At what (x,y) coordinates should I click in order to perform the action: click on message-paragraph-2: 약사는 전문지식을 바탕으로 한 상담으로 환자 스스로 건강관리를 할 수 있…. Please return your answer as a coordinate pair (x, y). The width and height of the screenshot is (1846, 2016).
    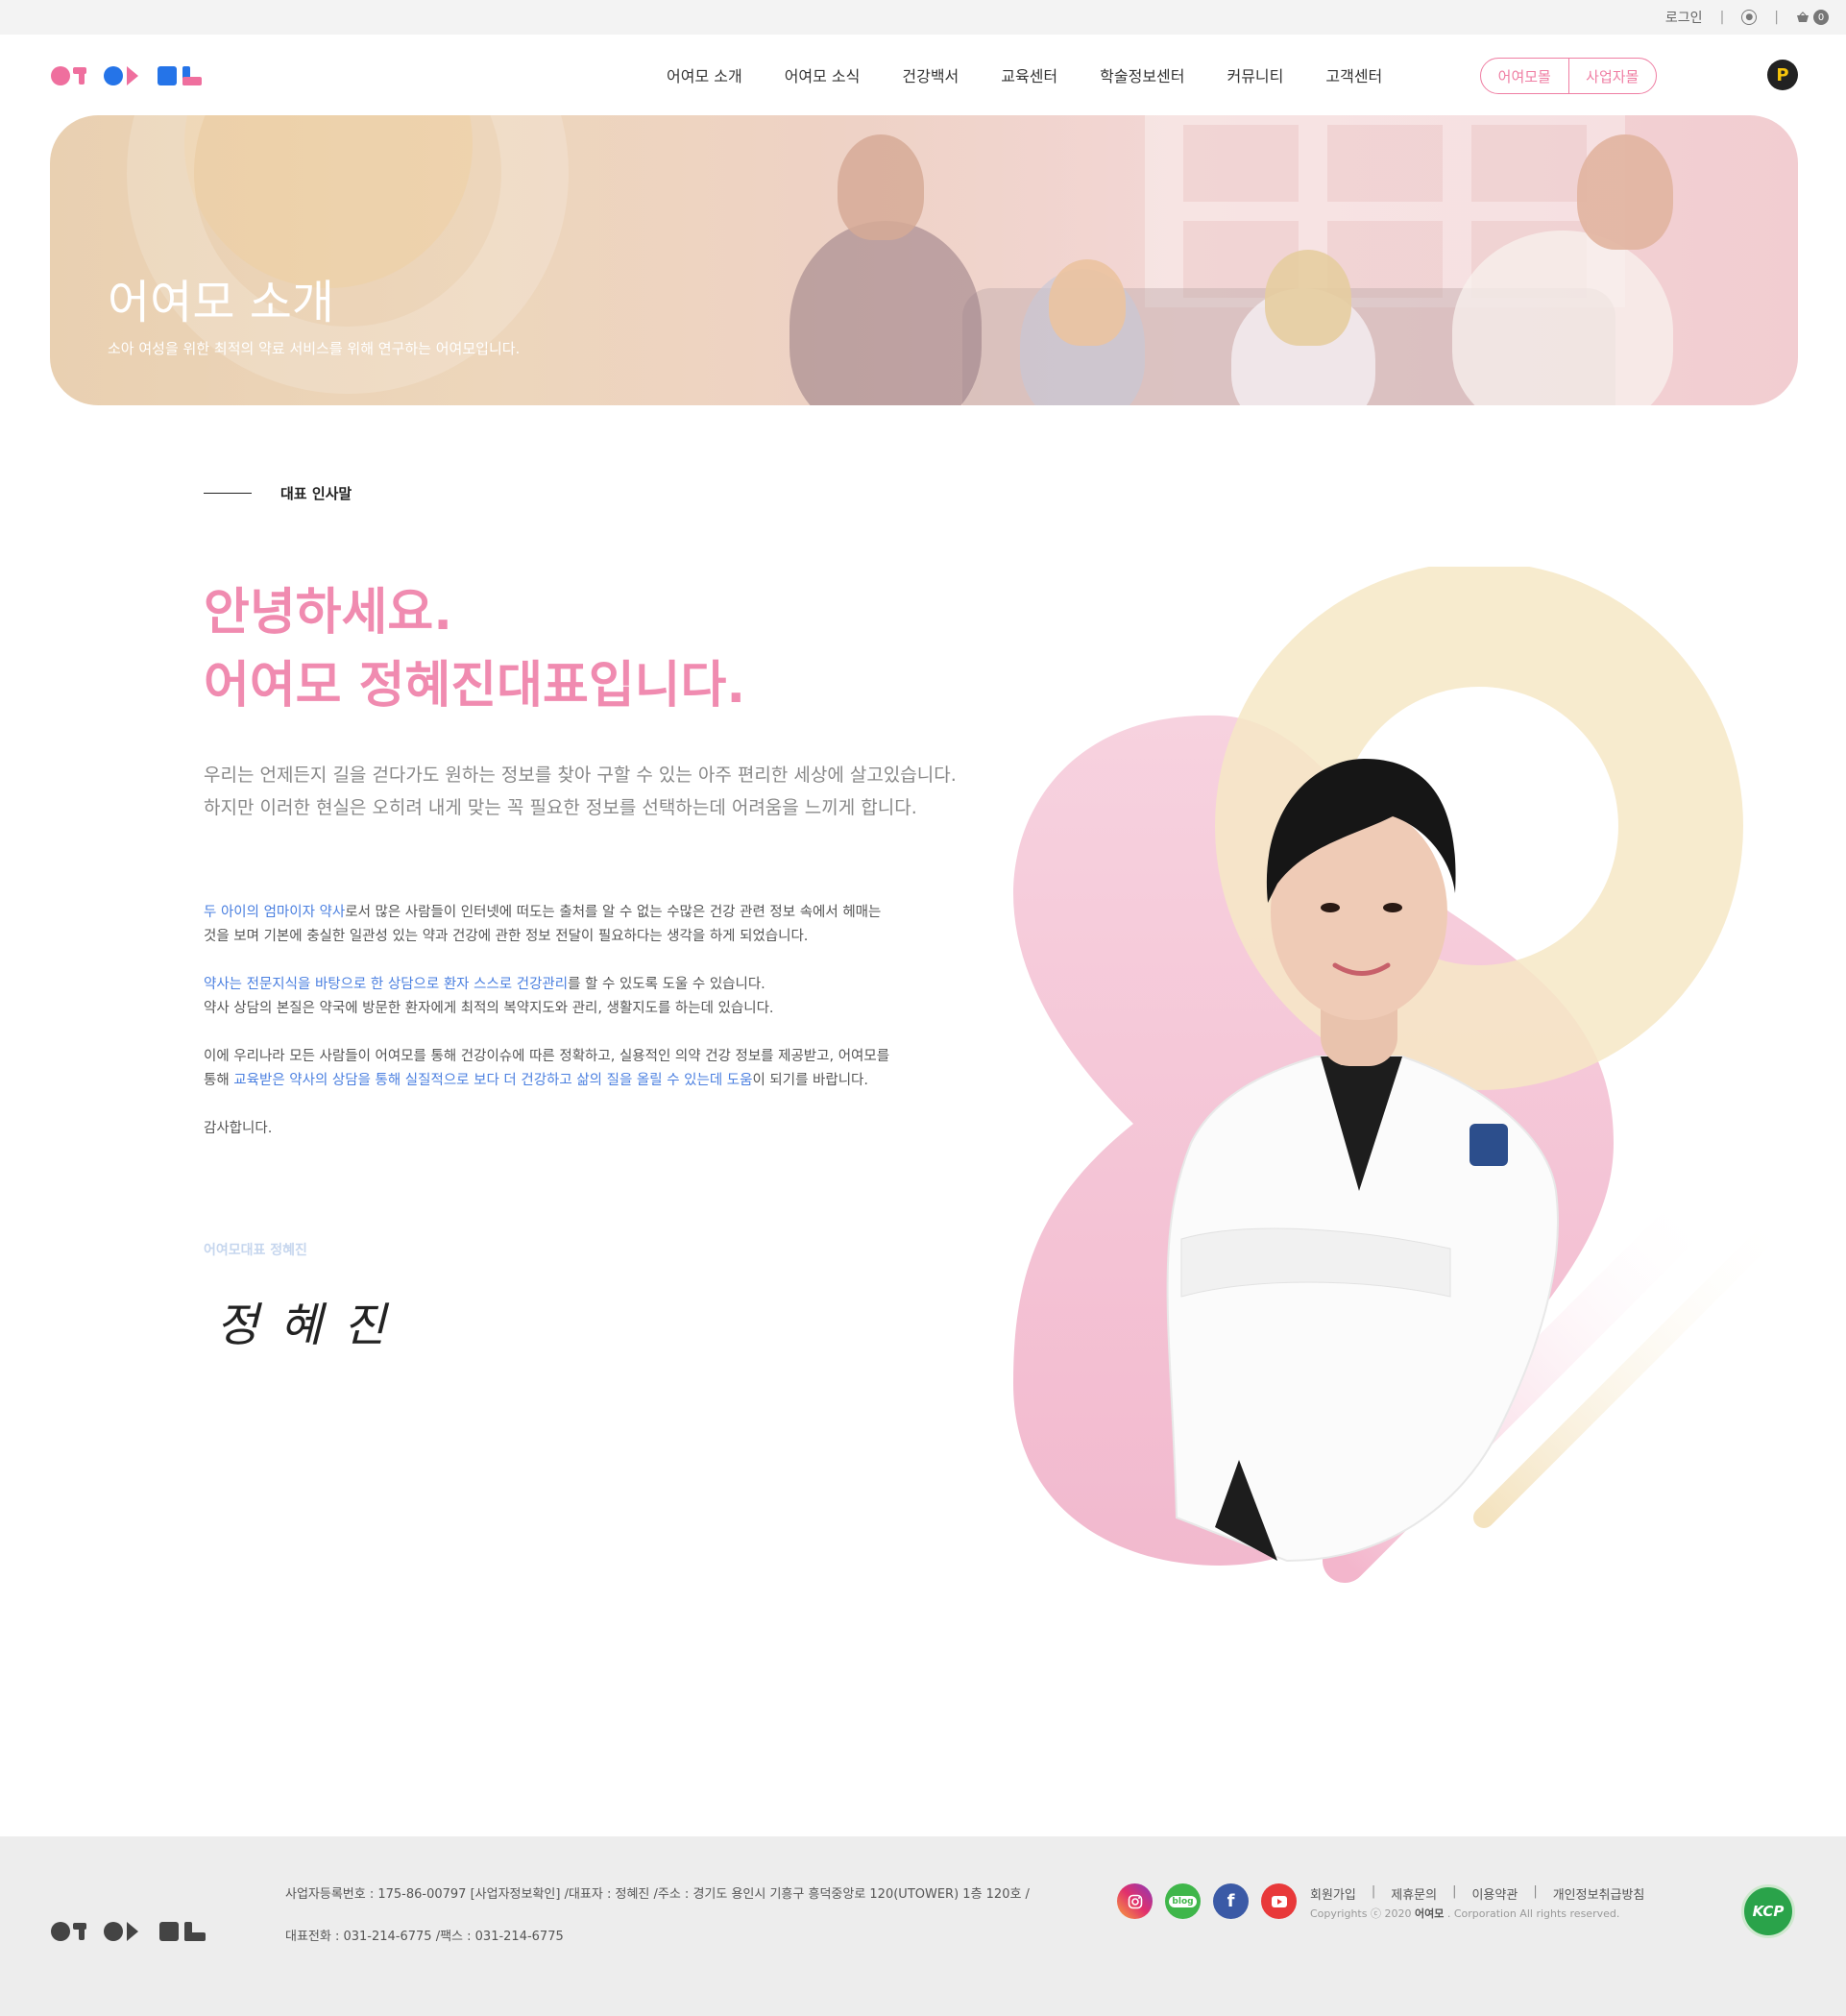
    Looking at the image, I should click on (569, 997).